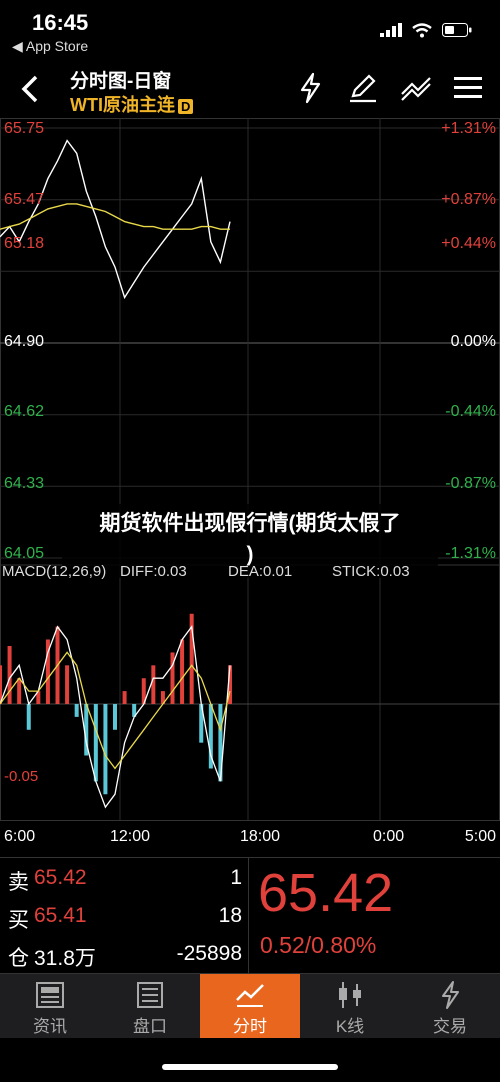 This screenshot has height=1082, width=500. Describe the element at coordinates (318, 945) in the screenshot. I see `price-change: 0.52/0.80%` at that location.